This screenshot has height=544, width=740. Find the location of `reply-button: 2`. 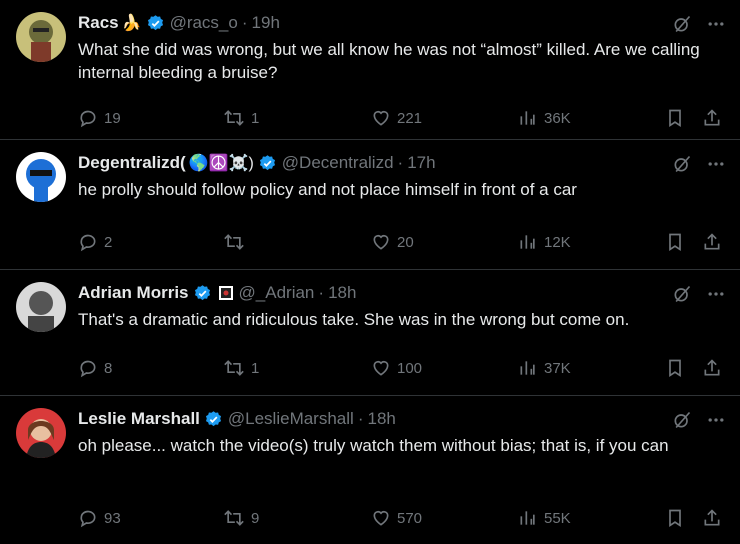

reply-button: 2 is located at coordinates (95, 242).